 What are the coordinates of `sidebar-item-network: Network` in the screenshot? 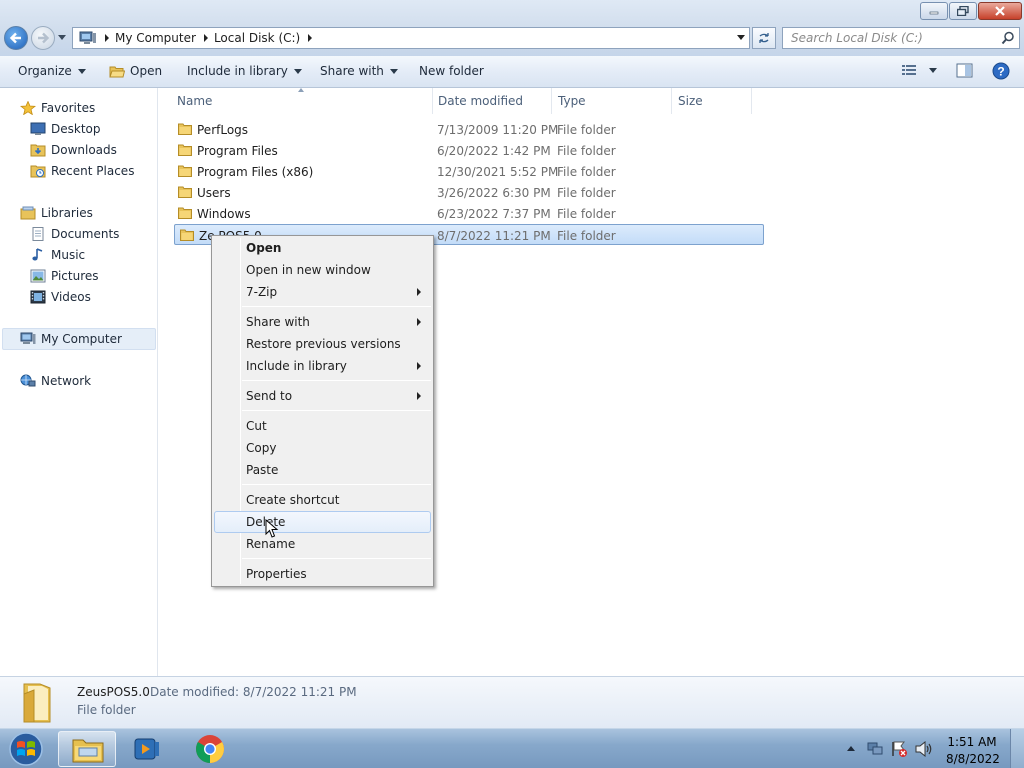 It's located at (55, 381).